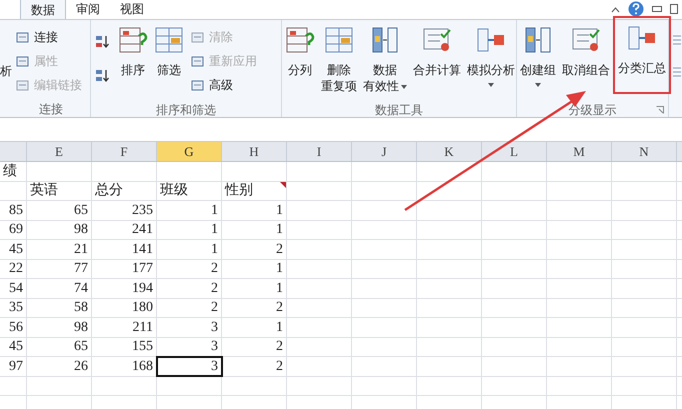  What do you see at coordinates (437, 61) in the screenshot?
I see `ribbon-button: 合并计算` at bounding box center [437, 61].